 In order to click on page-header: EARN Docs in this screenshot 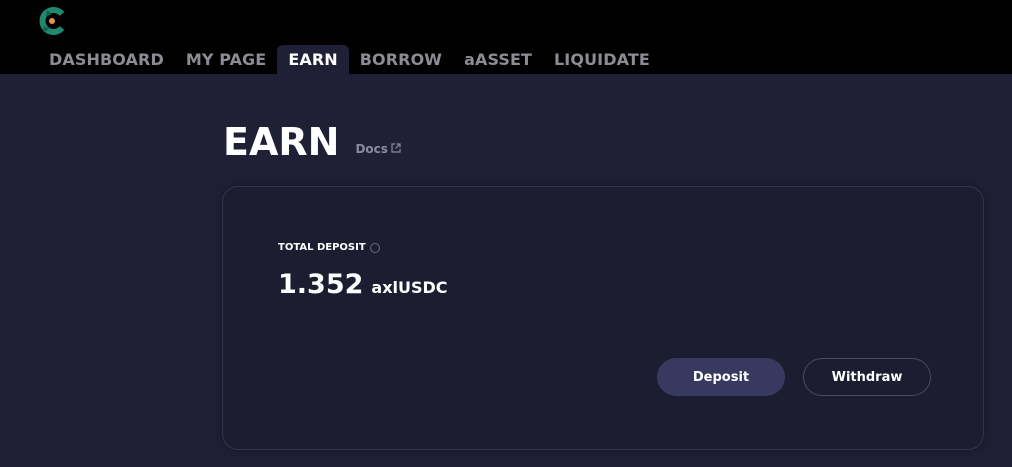, I will do `click(312, 142)`.